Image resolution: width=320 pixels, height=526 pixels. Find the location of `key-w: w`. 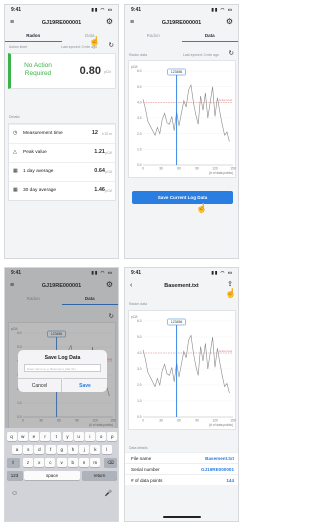

key-w: w is located at coordinates (22, 436).